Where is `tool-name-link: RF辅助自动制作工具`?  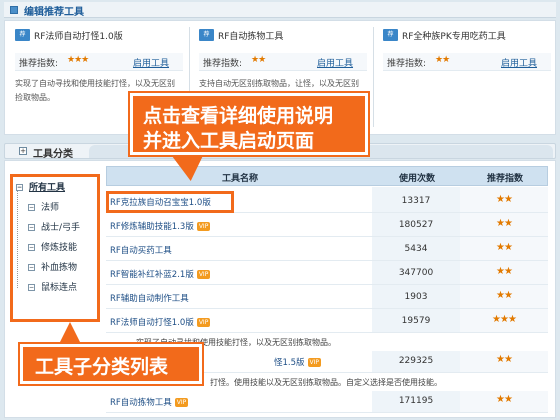
tool-name-link: RF辅助自动制作工具 is located at coordinates (149, 298).